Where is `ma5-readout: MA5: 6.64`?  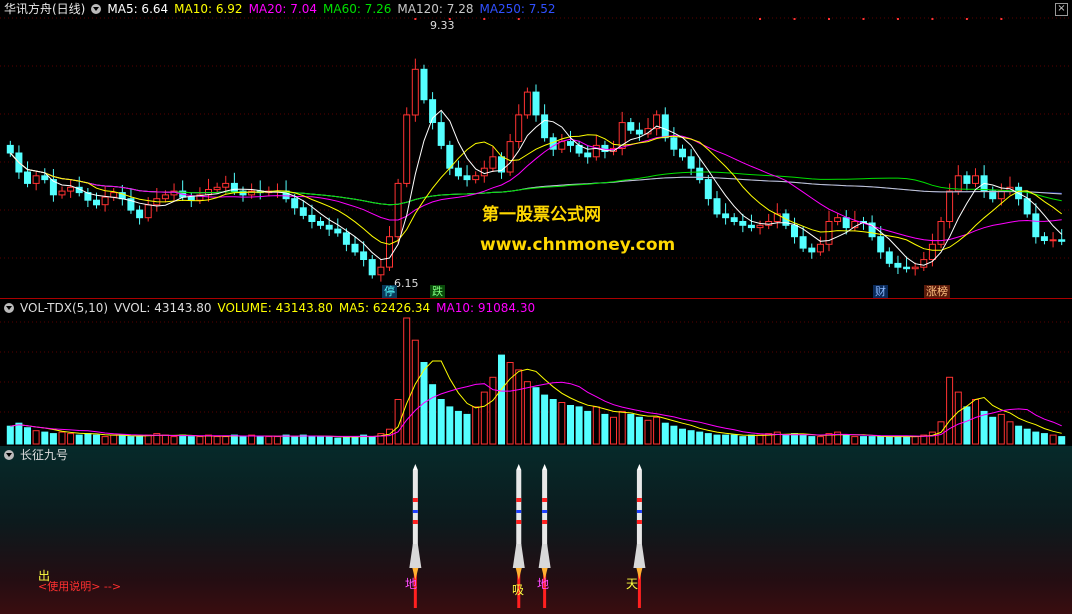 ma5-readout: MA5: 6.64 is located at coordinates (138, 9).